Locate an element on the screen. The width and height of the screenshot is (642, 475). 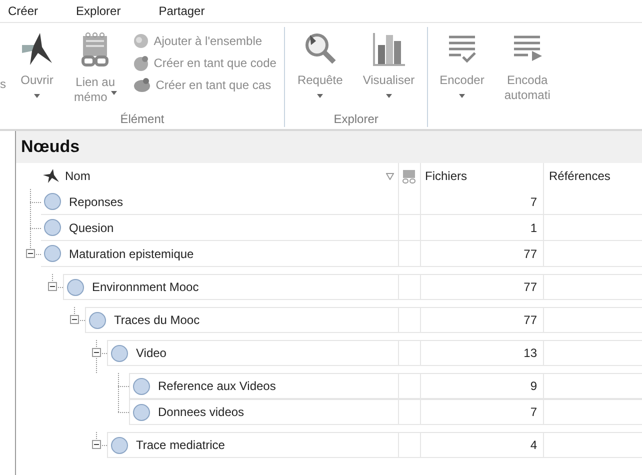
node-name: Donnees videos is located at coordinates (201, 412).